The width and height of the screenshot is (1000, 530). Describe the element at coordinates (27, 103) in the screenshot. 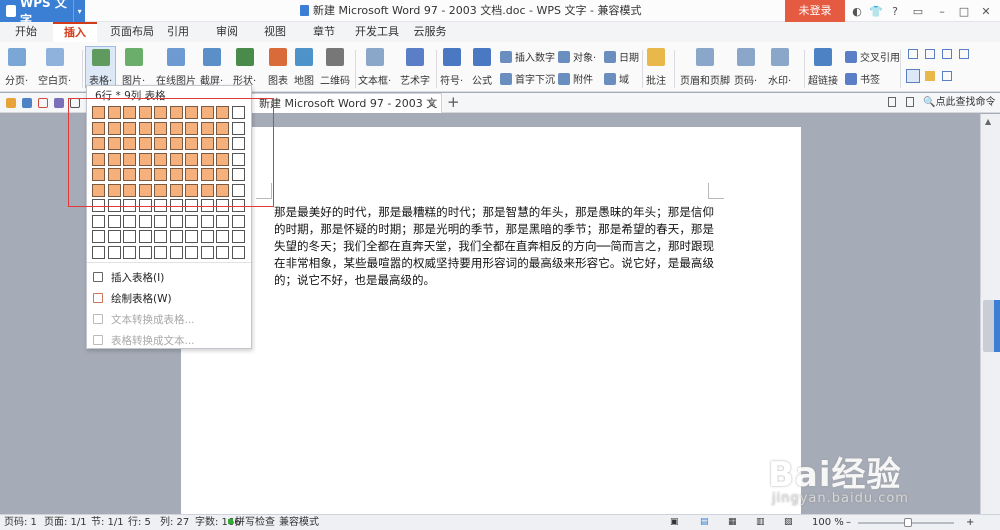

I see `save-icon` at that location.